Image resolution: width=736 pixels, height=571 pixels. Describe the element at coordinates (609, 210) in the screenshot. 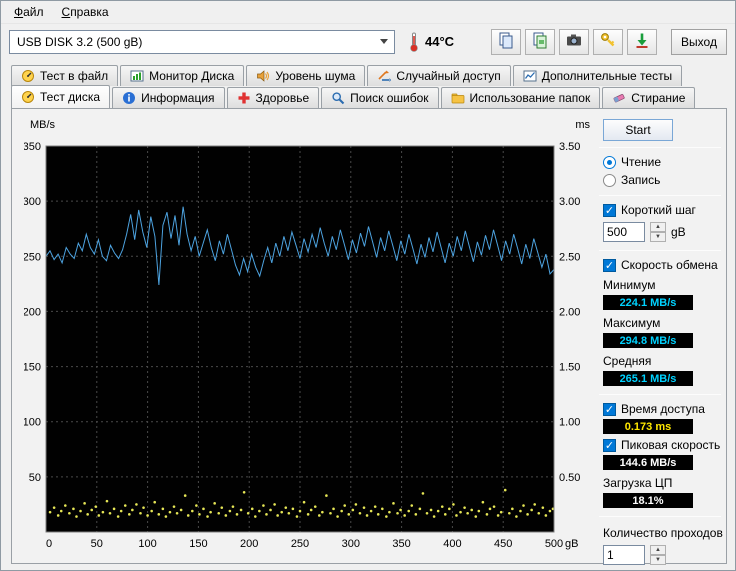

I see `short-stroke-checkbox: ✓` at that location.